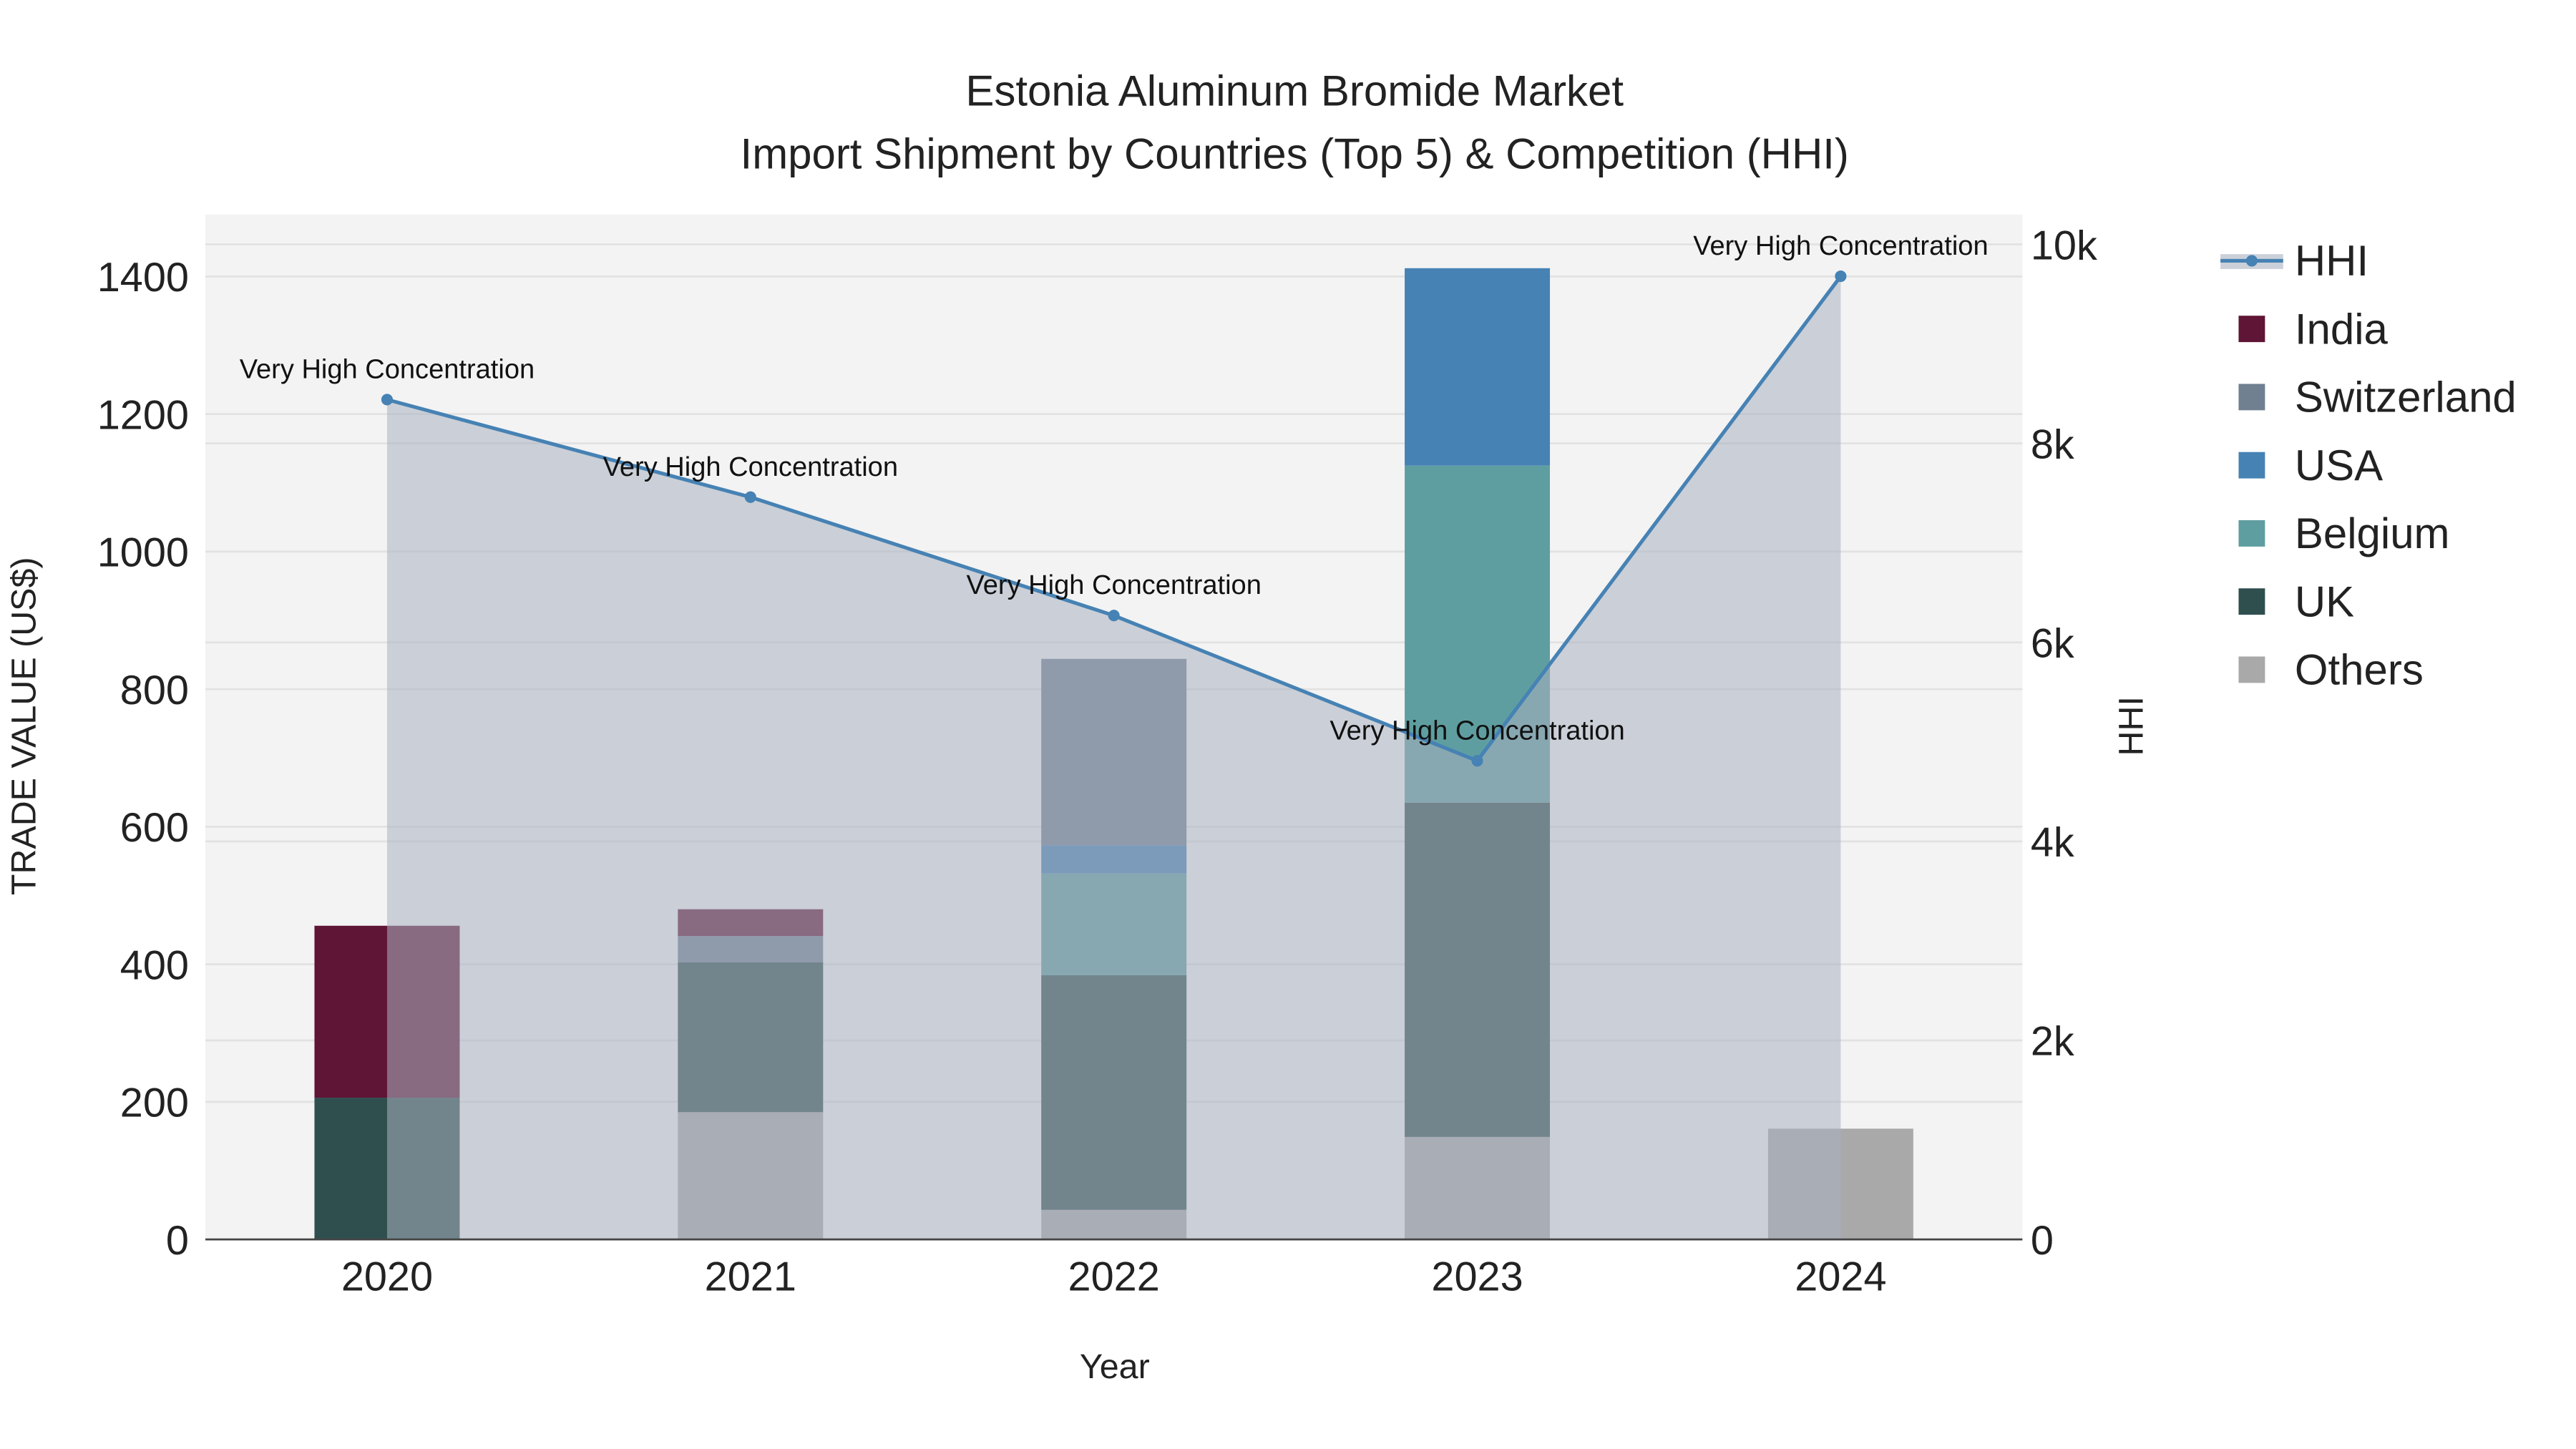  I want to click on legend-item-india: India, so click(2313, 329).